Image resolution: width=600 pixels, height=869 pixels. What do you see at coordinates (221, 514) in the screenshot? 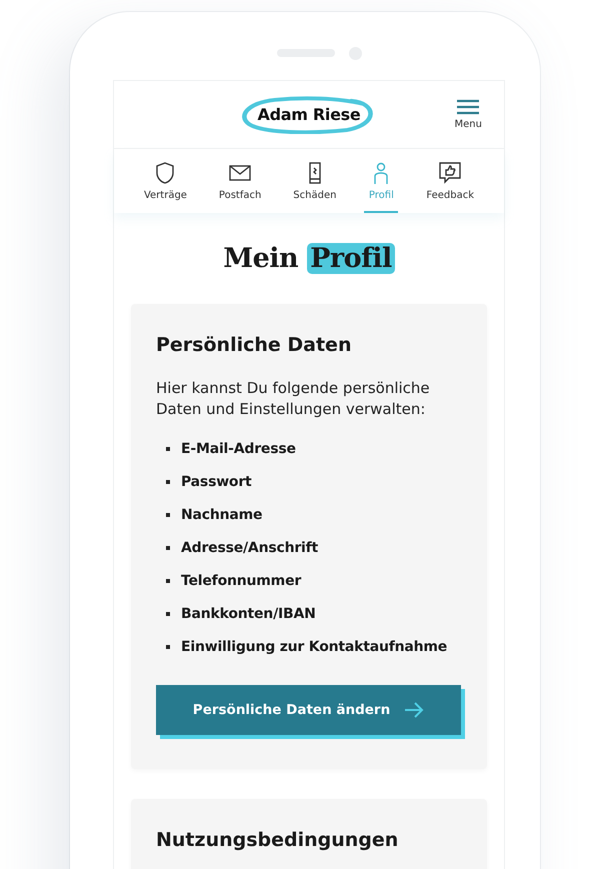
I see `list-item: Nachname` at bounding box center [221, 514].